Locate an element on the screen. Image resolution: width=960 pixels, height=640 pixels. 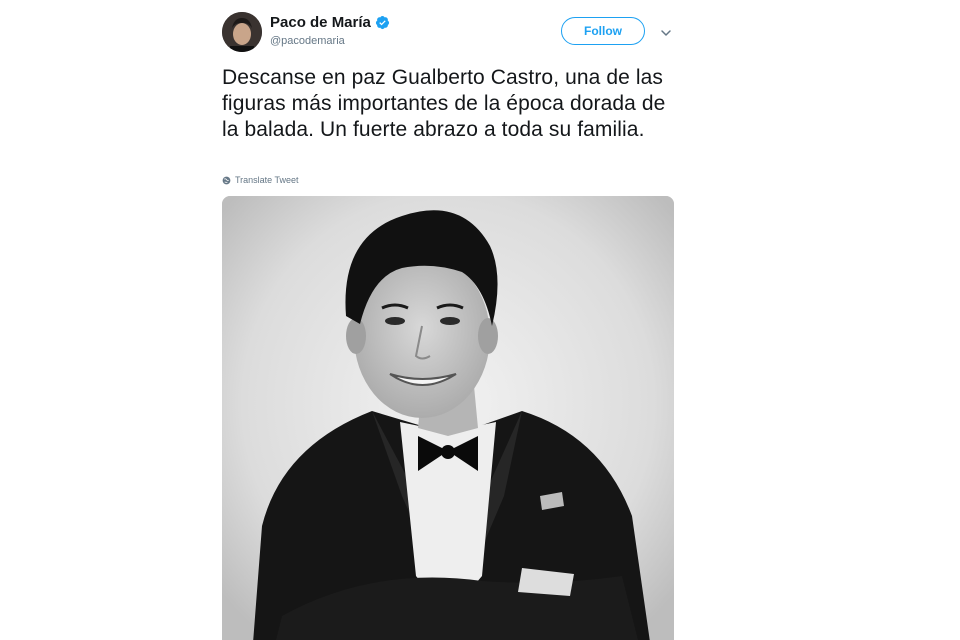
verified-badge-icon is located at coordinates (382, 22).